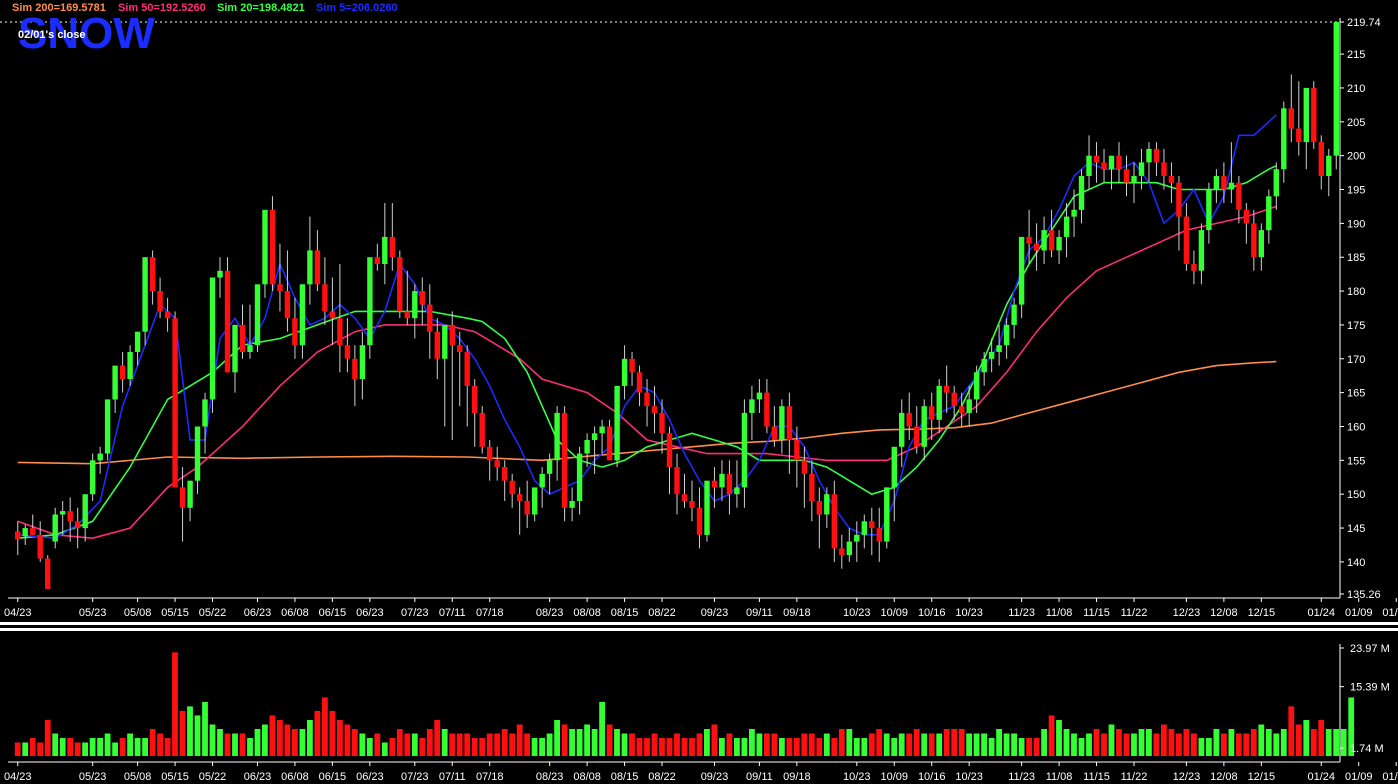 The image size is (1398, 784). Describe the element at coordinates (370, 613) in the screenshot. I see `date-tick-label: 06/23` at that location.